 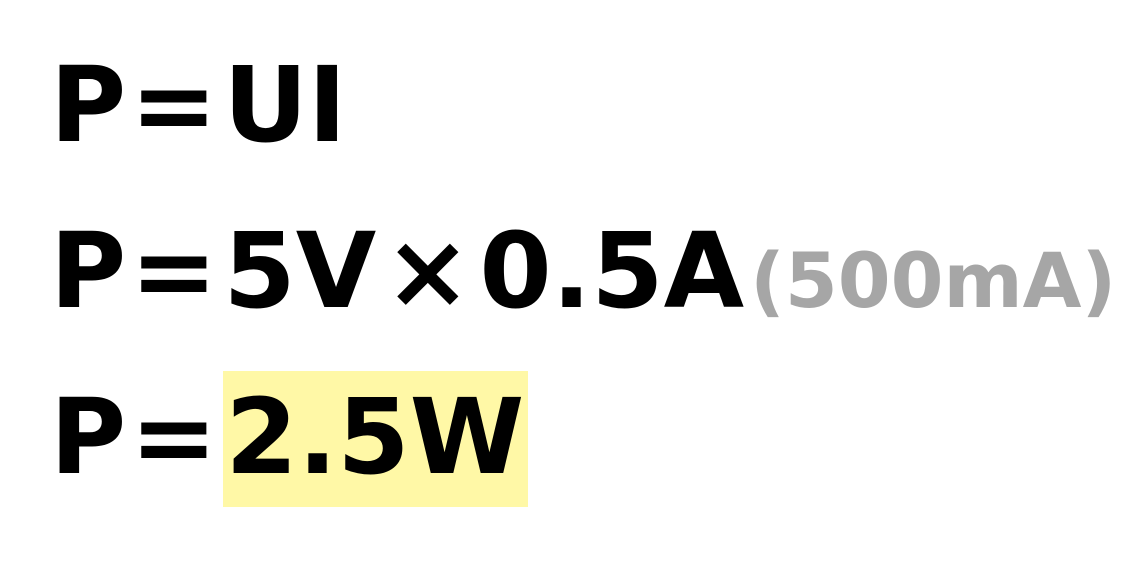 I want to click on current-value: 0.5A, so click(x=612, y=271).